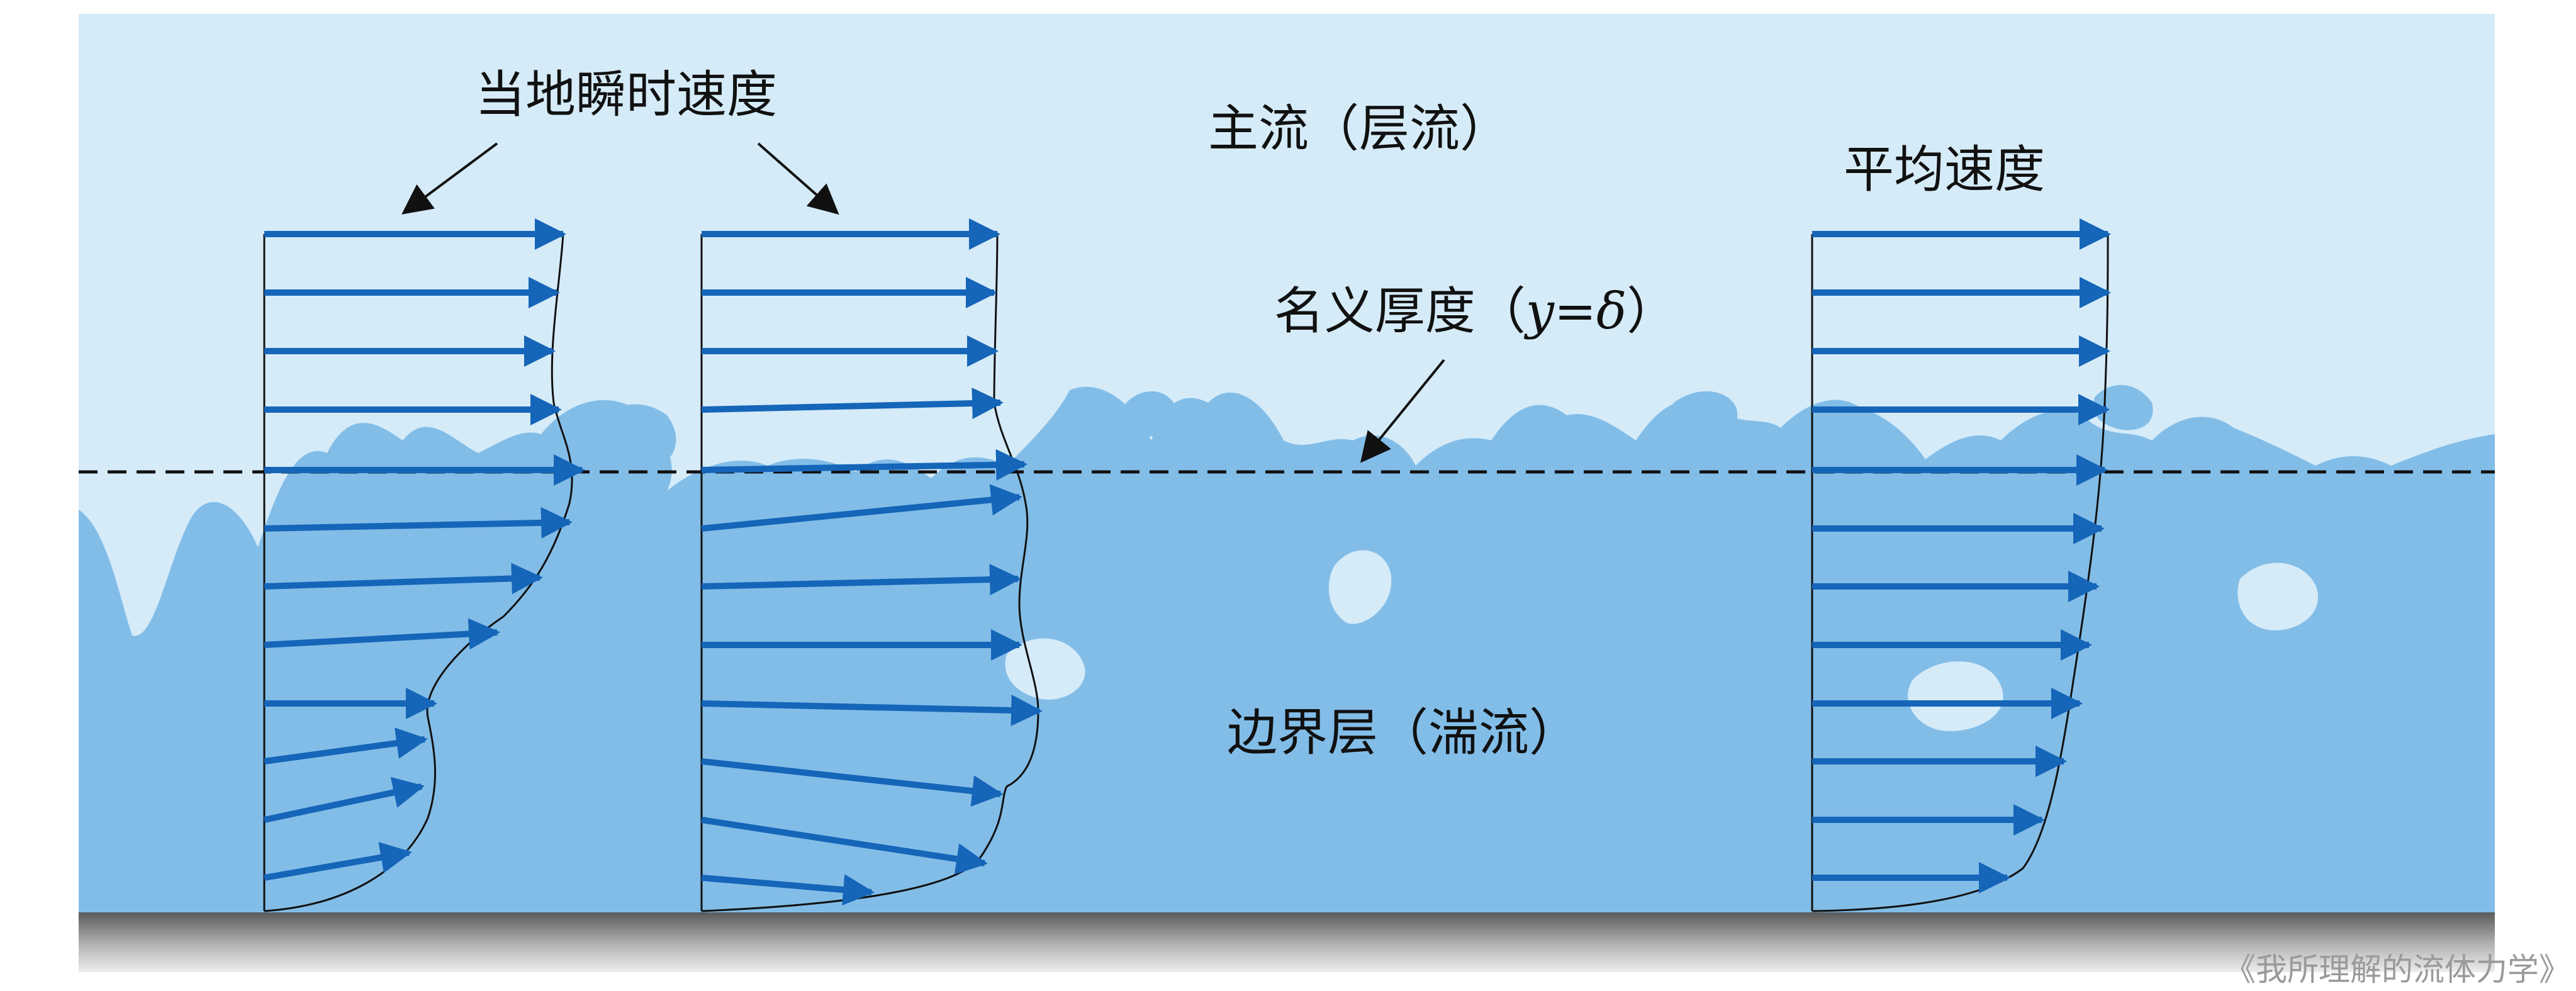 Image resolution: width=2576 pixels, height=991 pixels. I want to click on boundary-layer-label: 边界层（湍流）, so click(1403, 732).